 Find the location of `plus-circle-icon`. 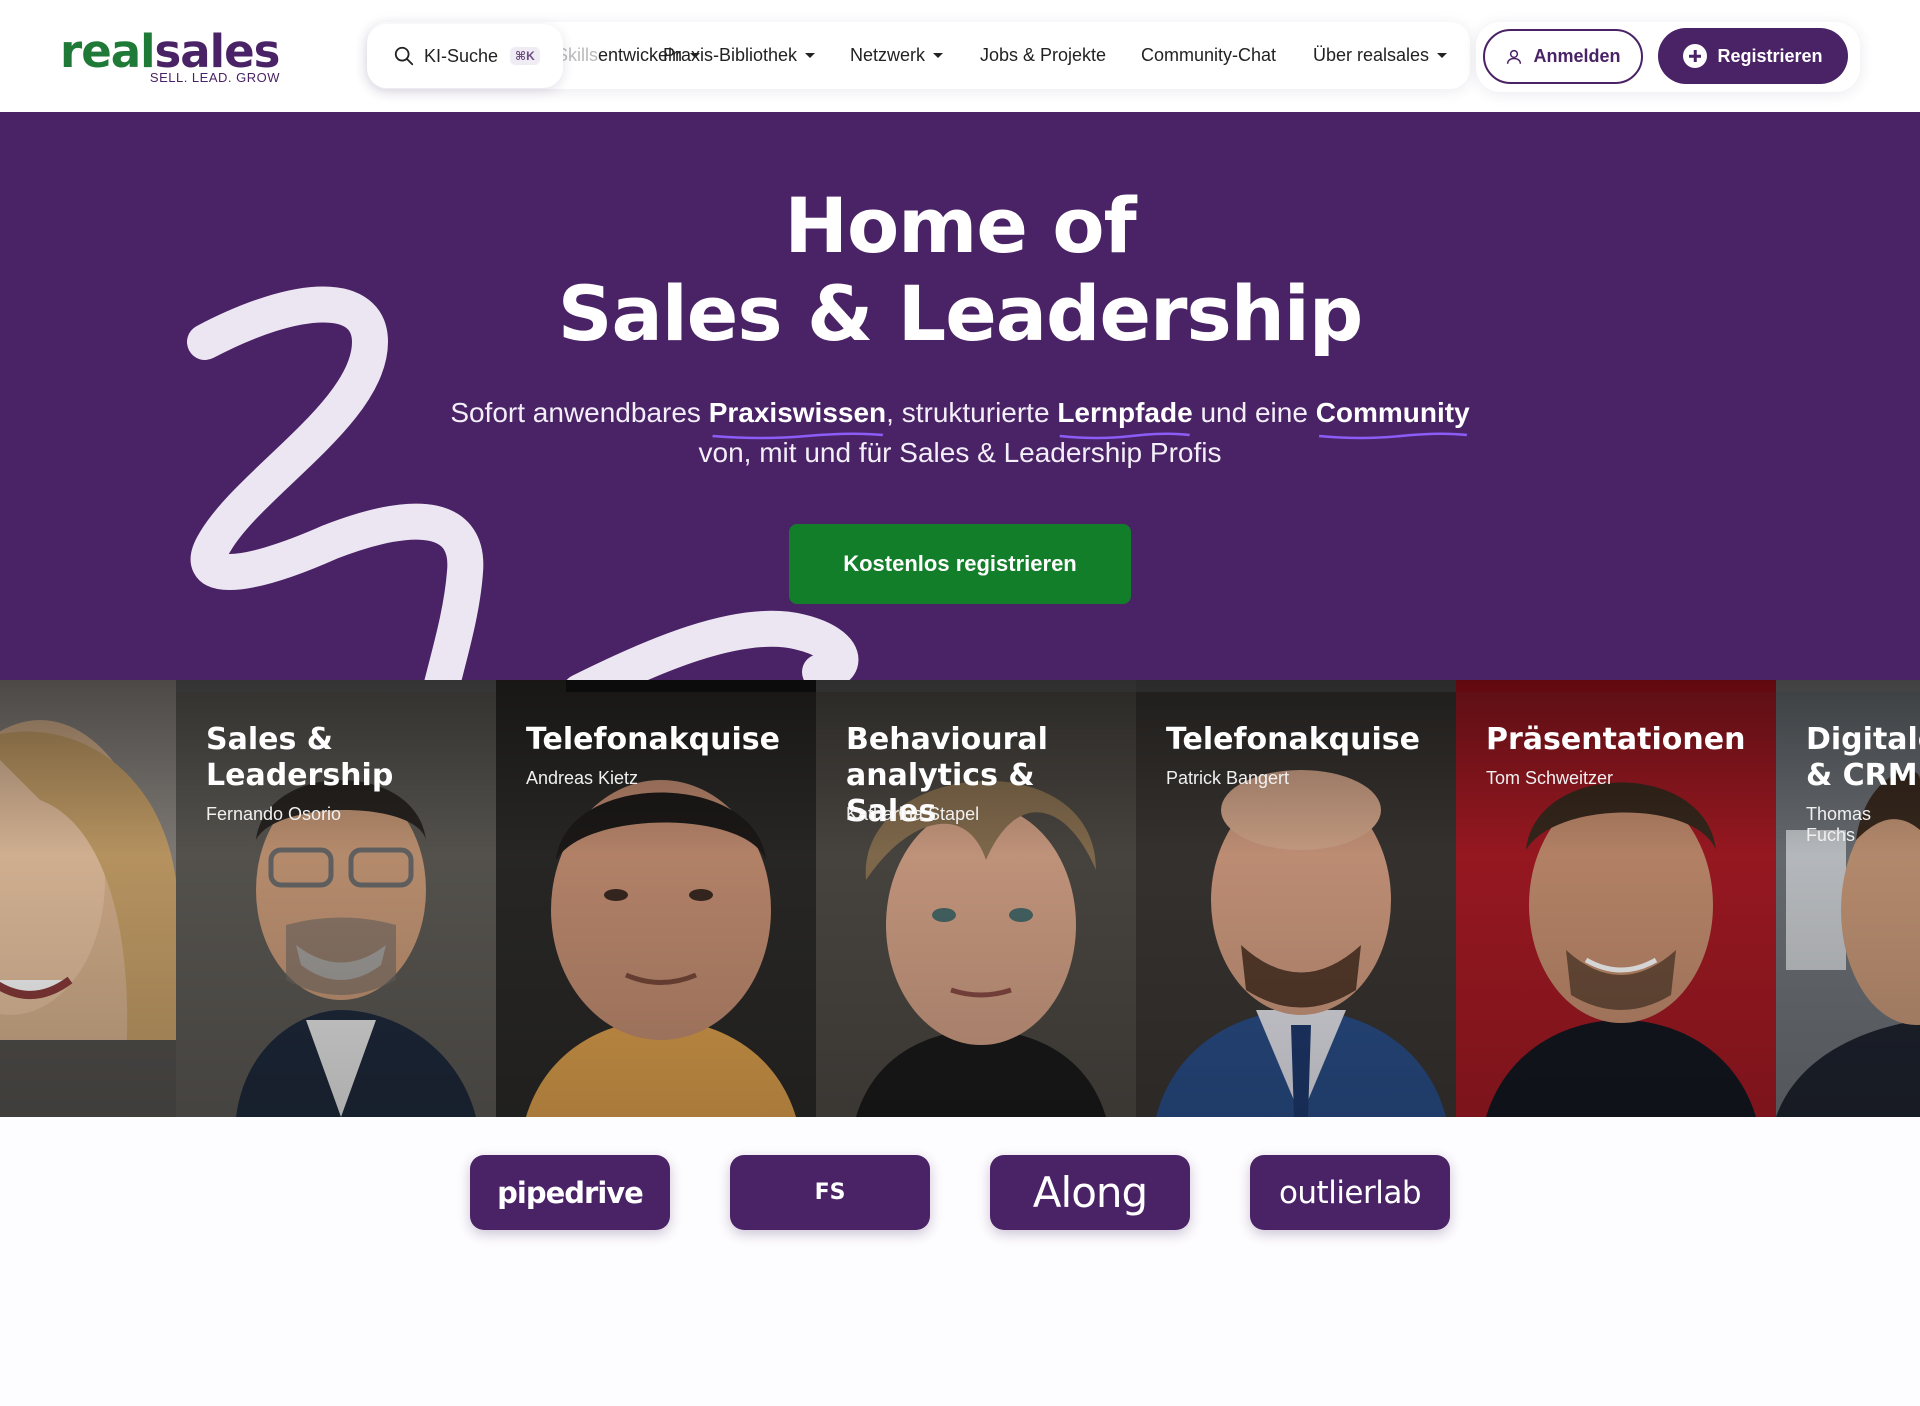

plus-circle-icon is located at coordinates (1695, 56).